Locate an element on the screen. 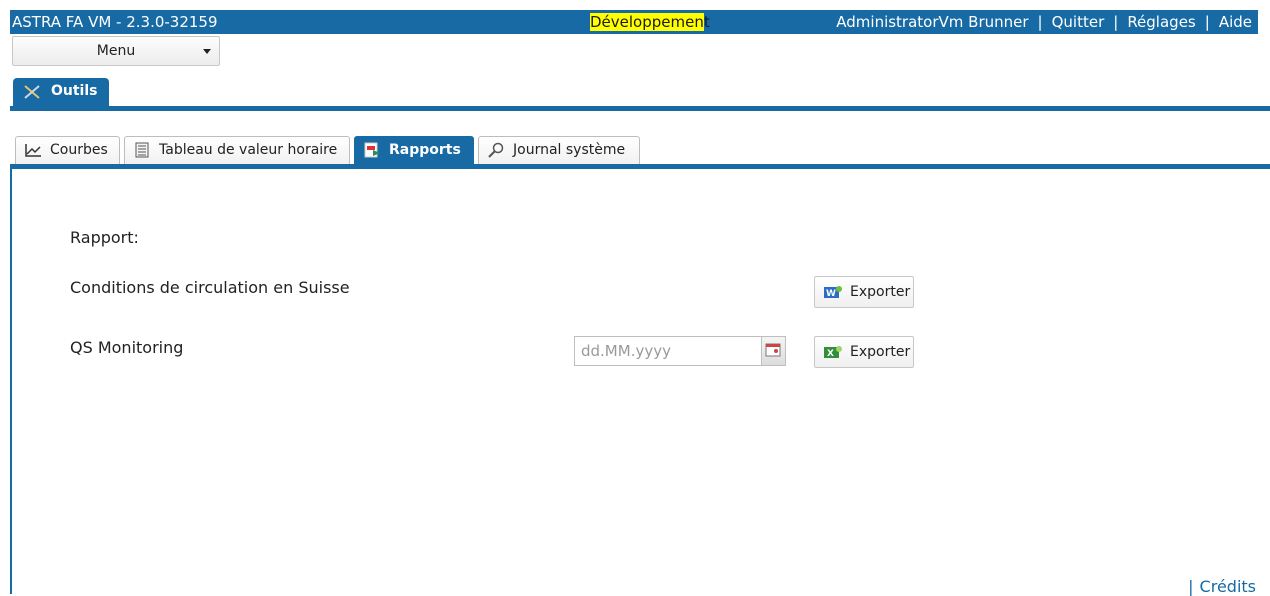 Image resolution: width=1270 pixels, height=596 pixels. magnifier-icon is located at coordinates (496, 150).